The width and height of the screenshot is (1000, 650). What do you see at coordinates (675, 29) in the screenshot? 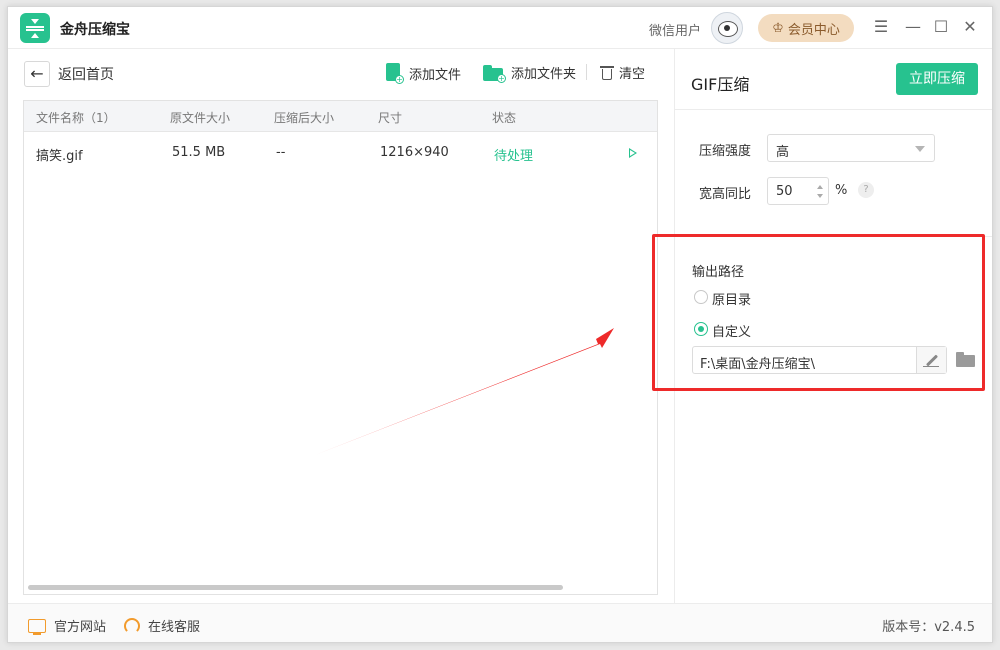
I see `user-name: 微信用户` at bounding box center [675, 29].